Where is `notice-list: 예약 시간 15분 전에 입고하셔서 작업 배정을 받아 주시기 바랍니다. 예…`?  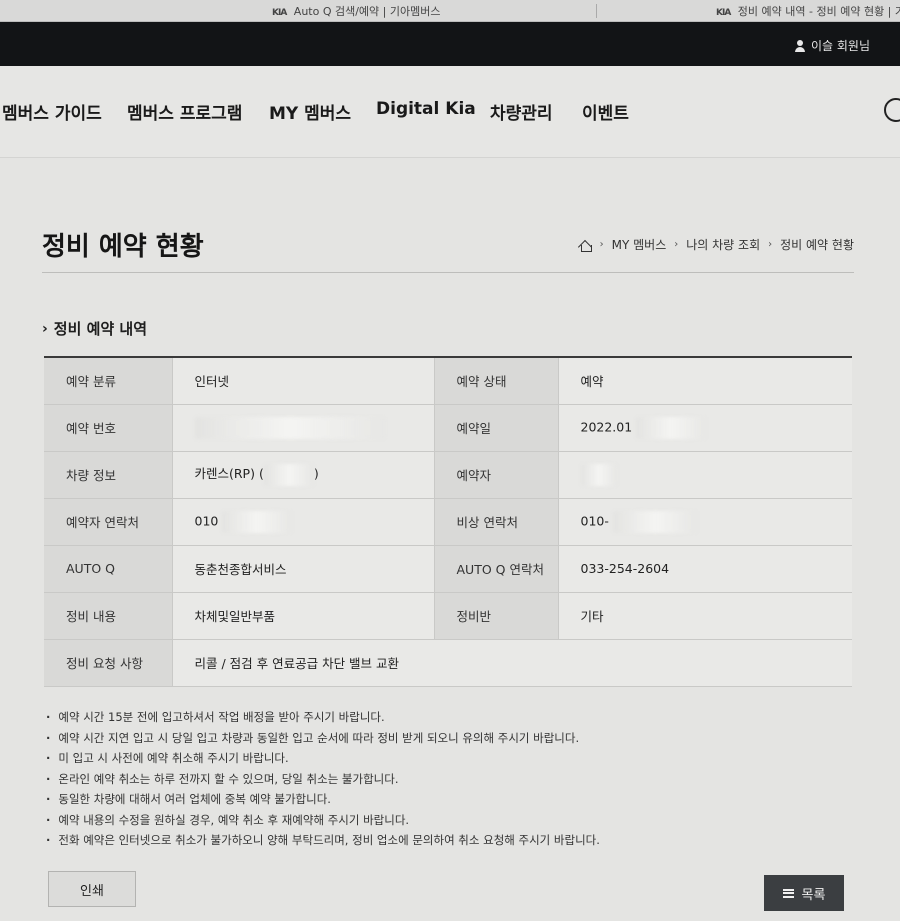 notice-list: 예약 시간 15분 전에 입고하셔서 작업 배정을 받아 주시기 바랍니다. 예… is located at coordinates (323, 779).